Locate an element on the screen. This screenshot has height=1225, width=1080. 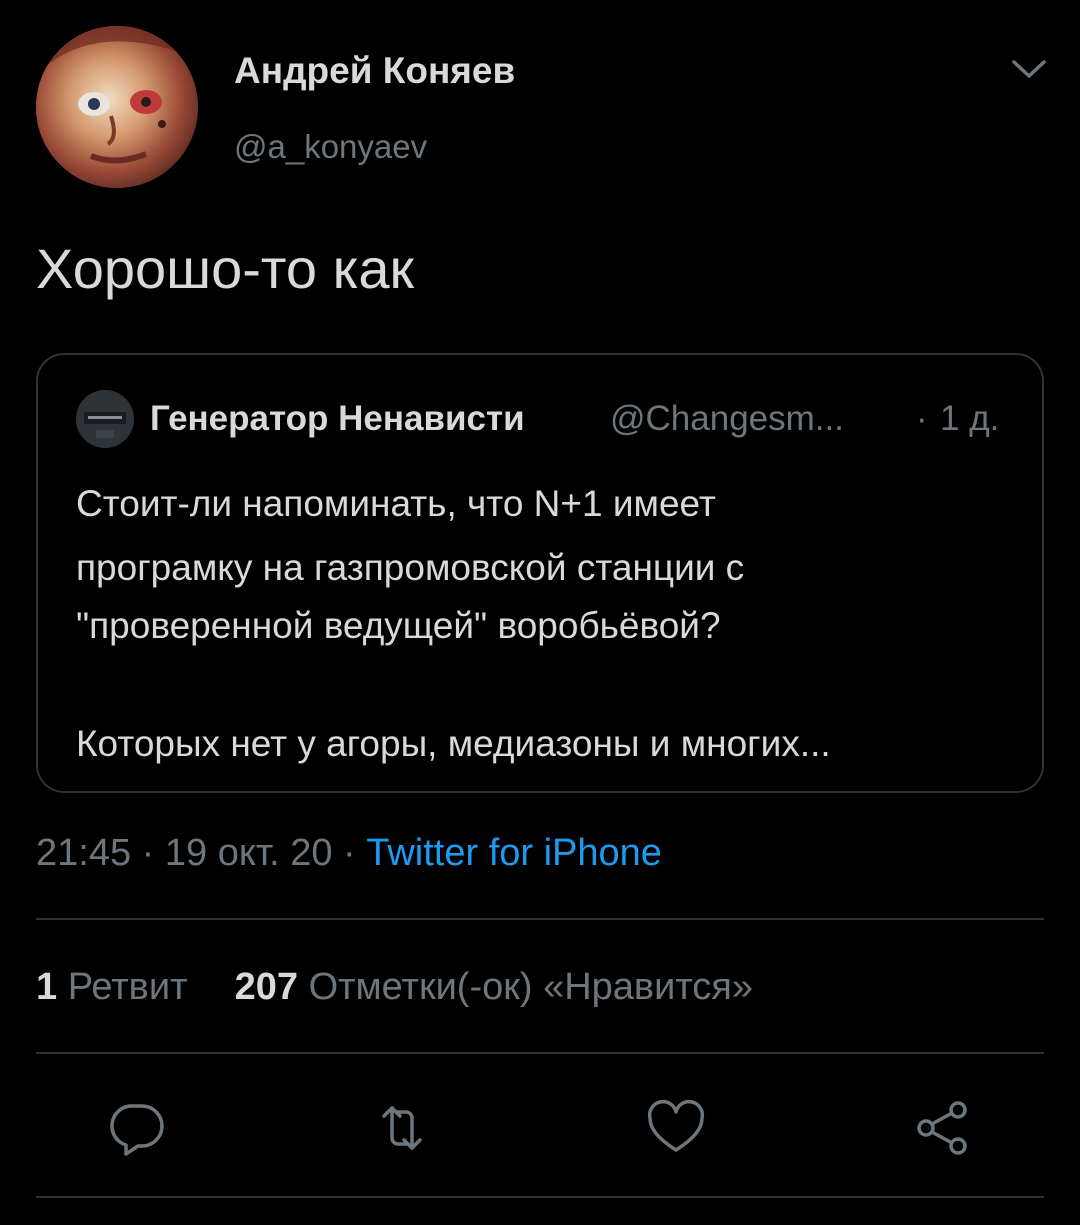
retweets-label: Ретвит is located at coordinates (127, 987).